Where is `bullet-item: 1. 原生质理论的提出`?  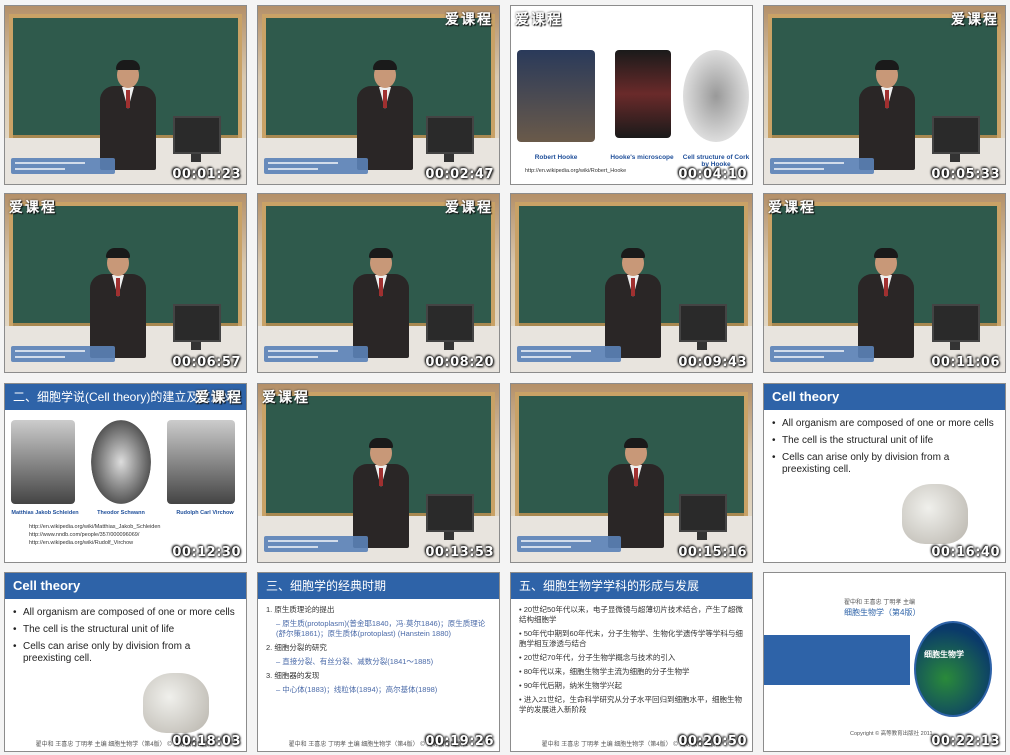
bullet-item: 1. 原生质理论的提出 is located at coordinates (300, 609).